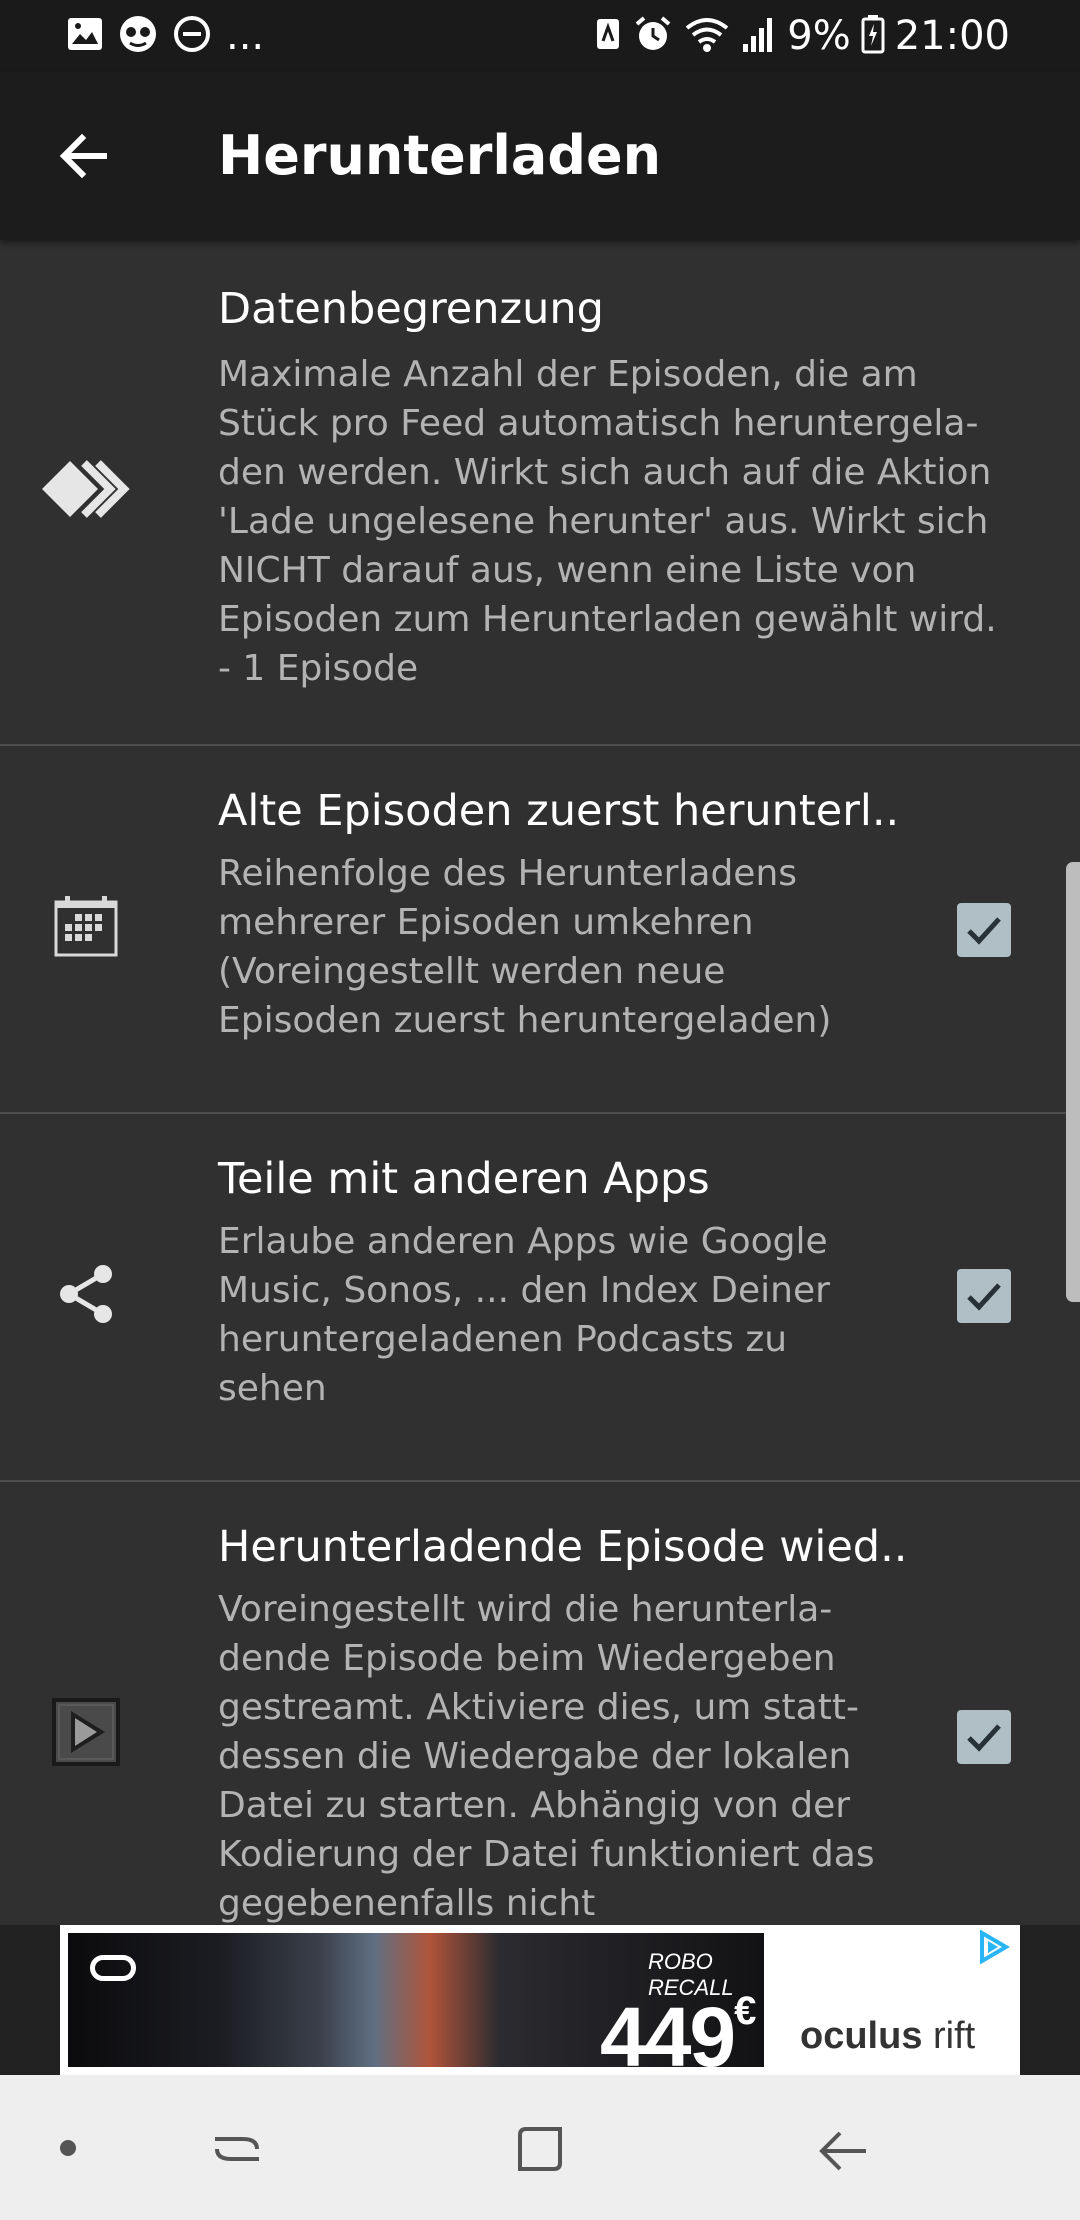  I want to click on back-button, so click(84, 156).